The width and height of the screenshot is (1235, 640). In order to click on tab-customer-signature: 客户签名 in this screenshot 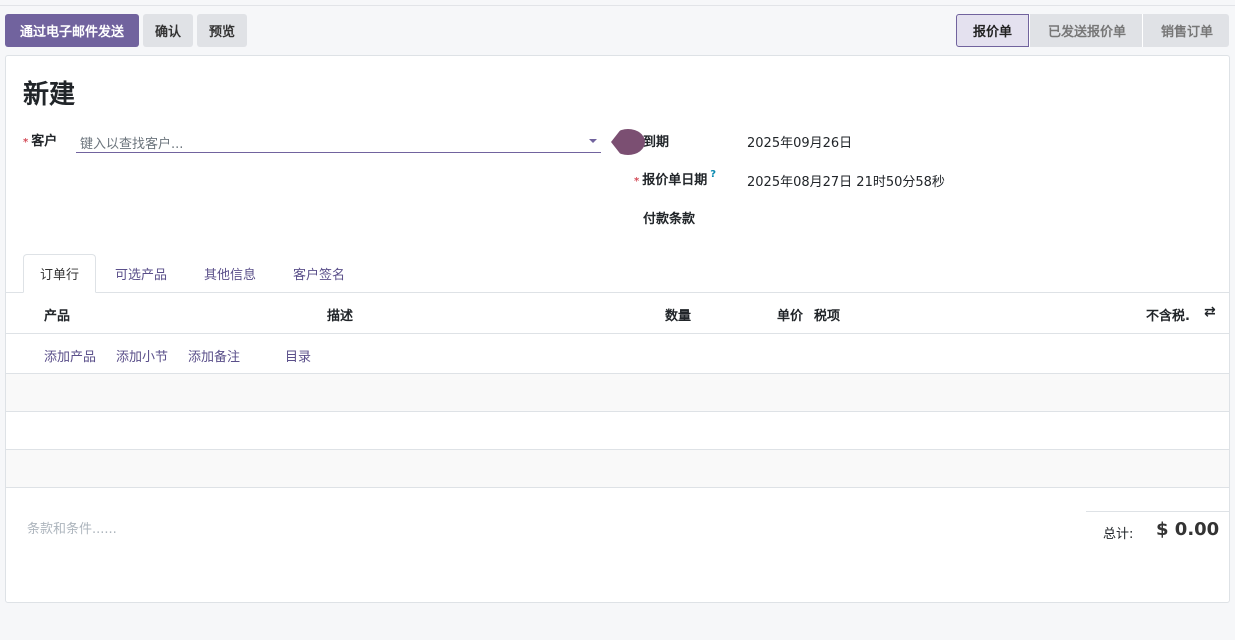, I will do `click(319, 273)`.